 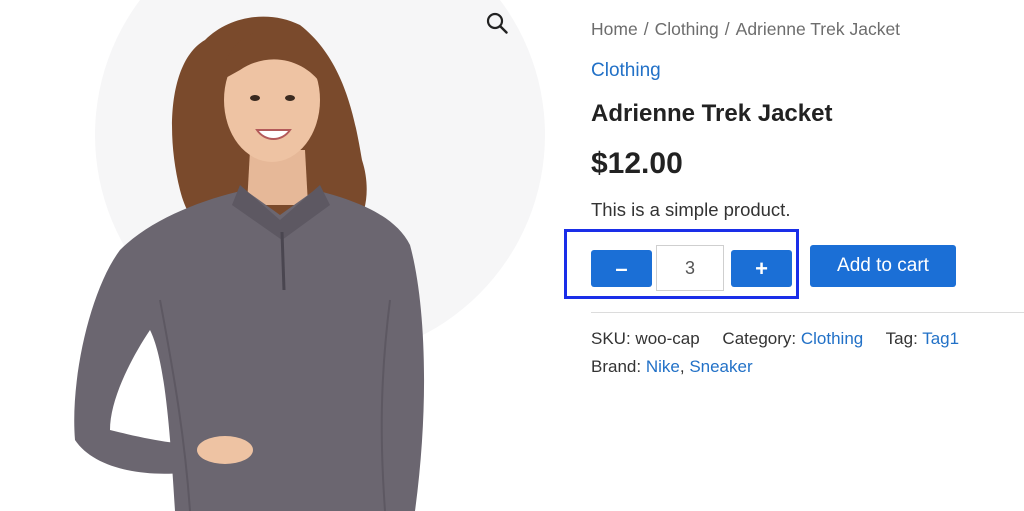 I want to click on magnifier-icon, so click(x=497, y=23).